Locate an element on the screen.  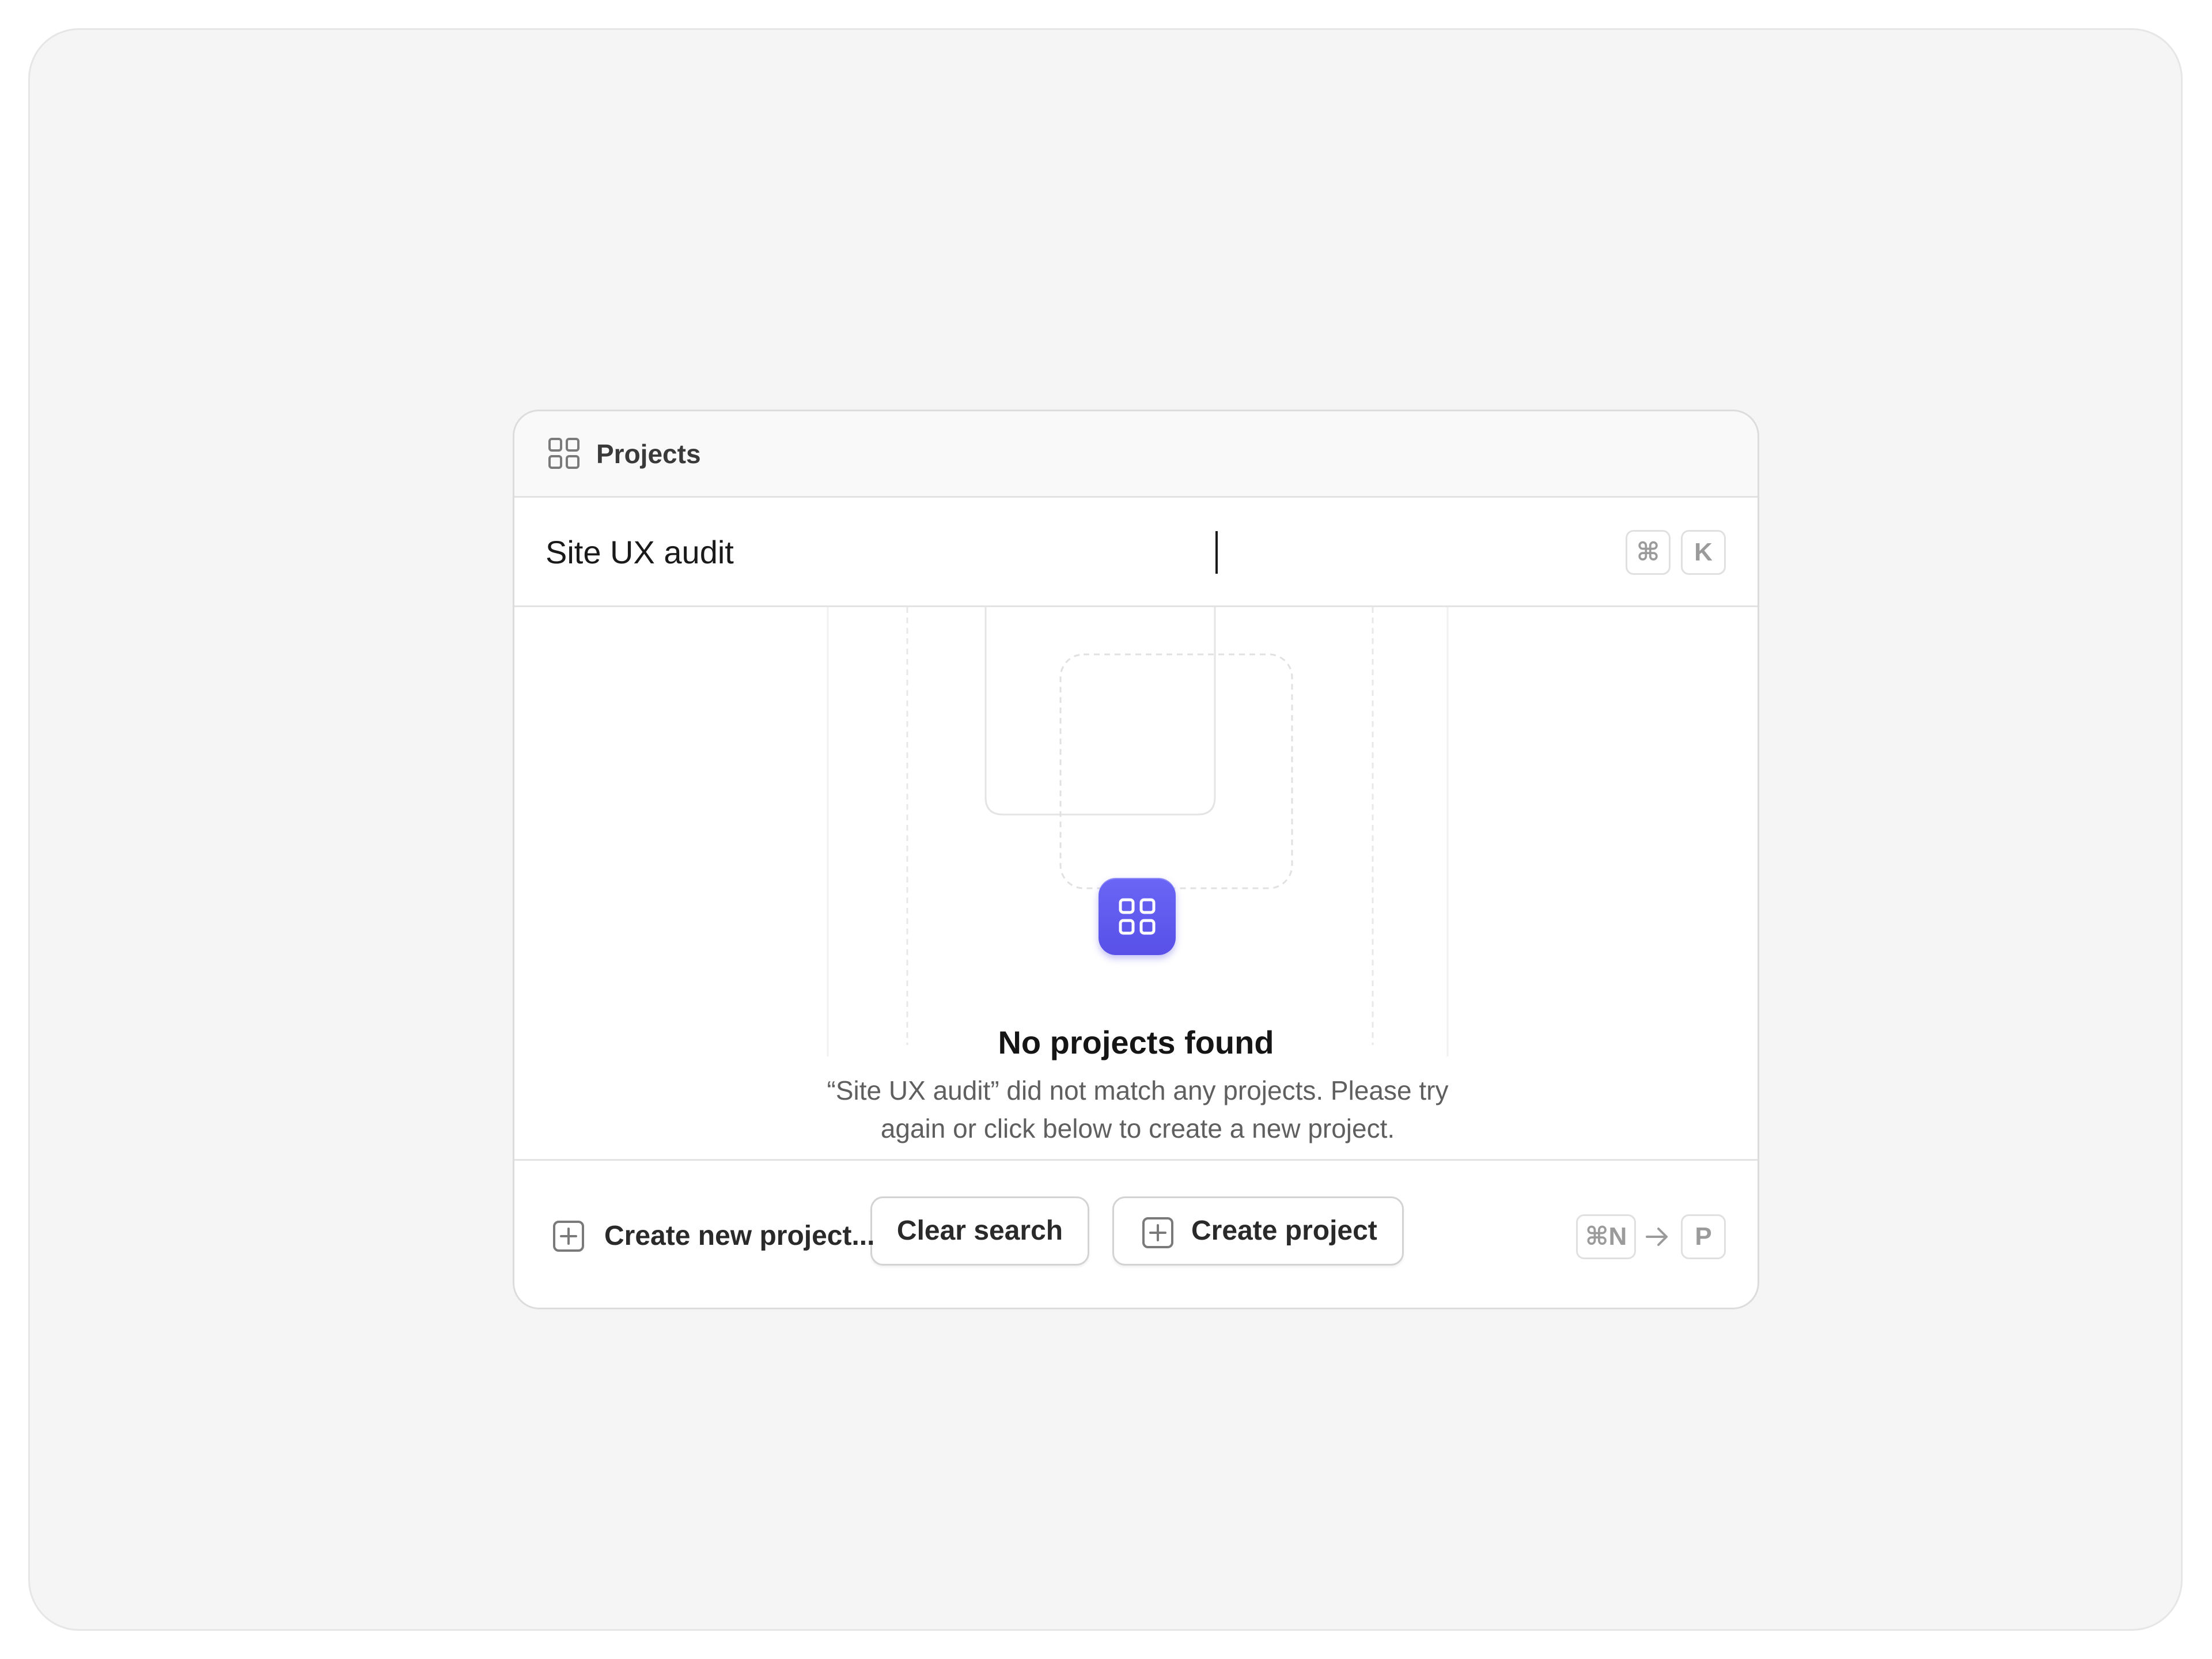
arrow-right-icon is located at coordinates (1657, 1237).